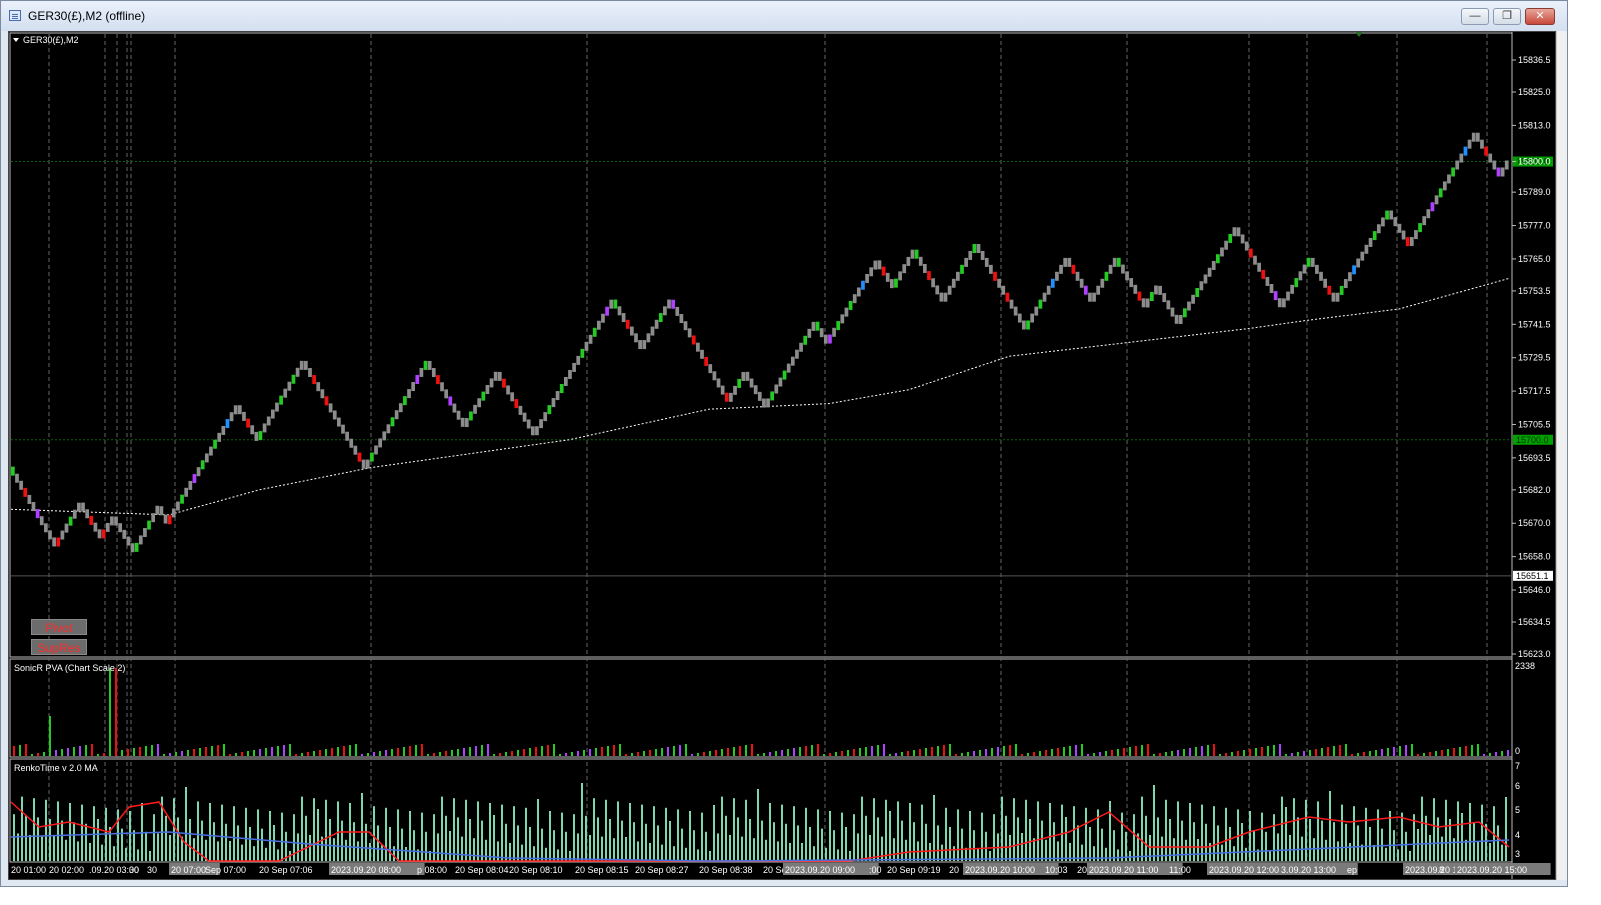 This screenshot has width=1601, height=905. I want to click on supres-button: SupRes, so click(59, 647).